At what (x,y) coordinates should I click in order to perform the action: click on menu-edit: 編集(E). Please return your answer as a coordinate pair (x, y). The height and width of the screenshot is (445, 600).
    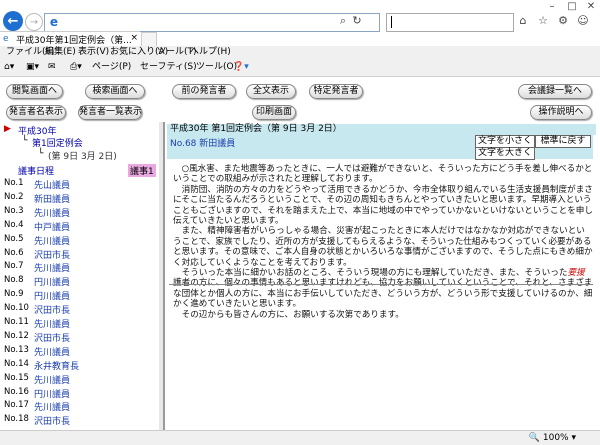
    Looking at the image, I should click on (60, 52).